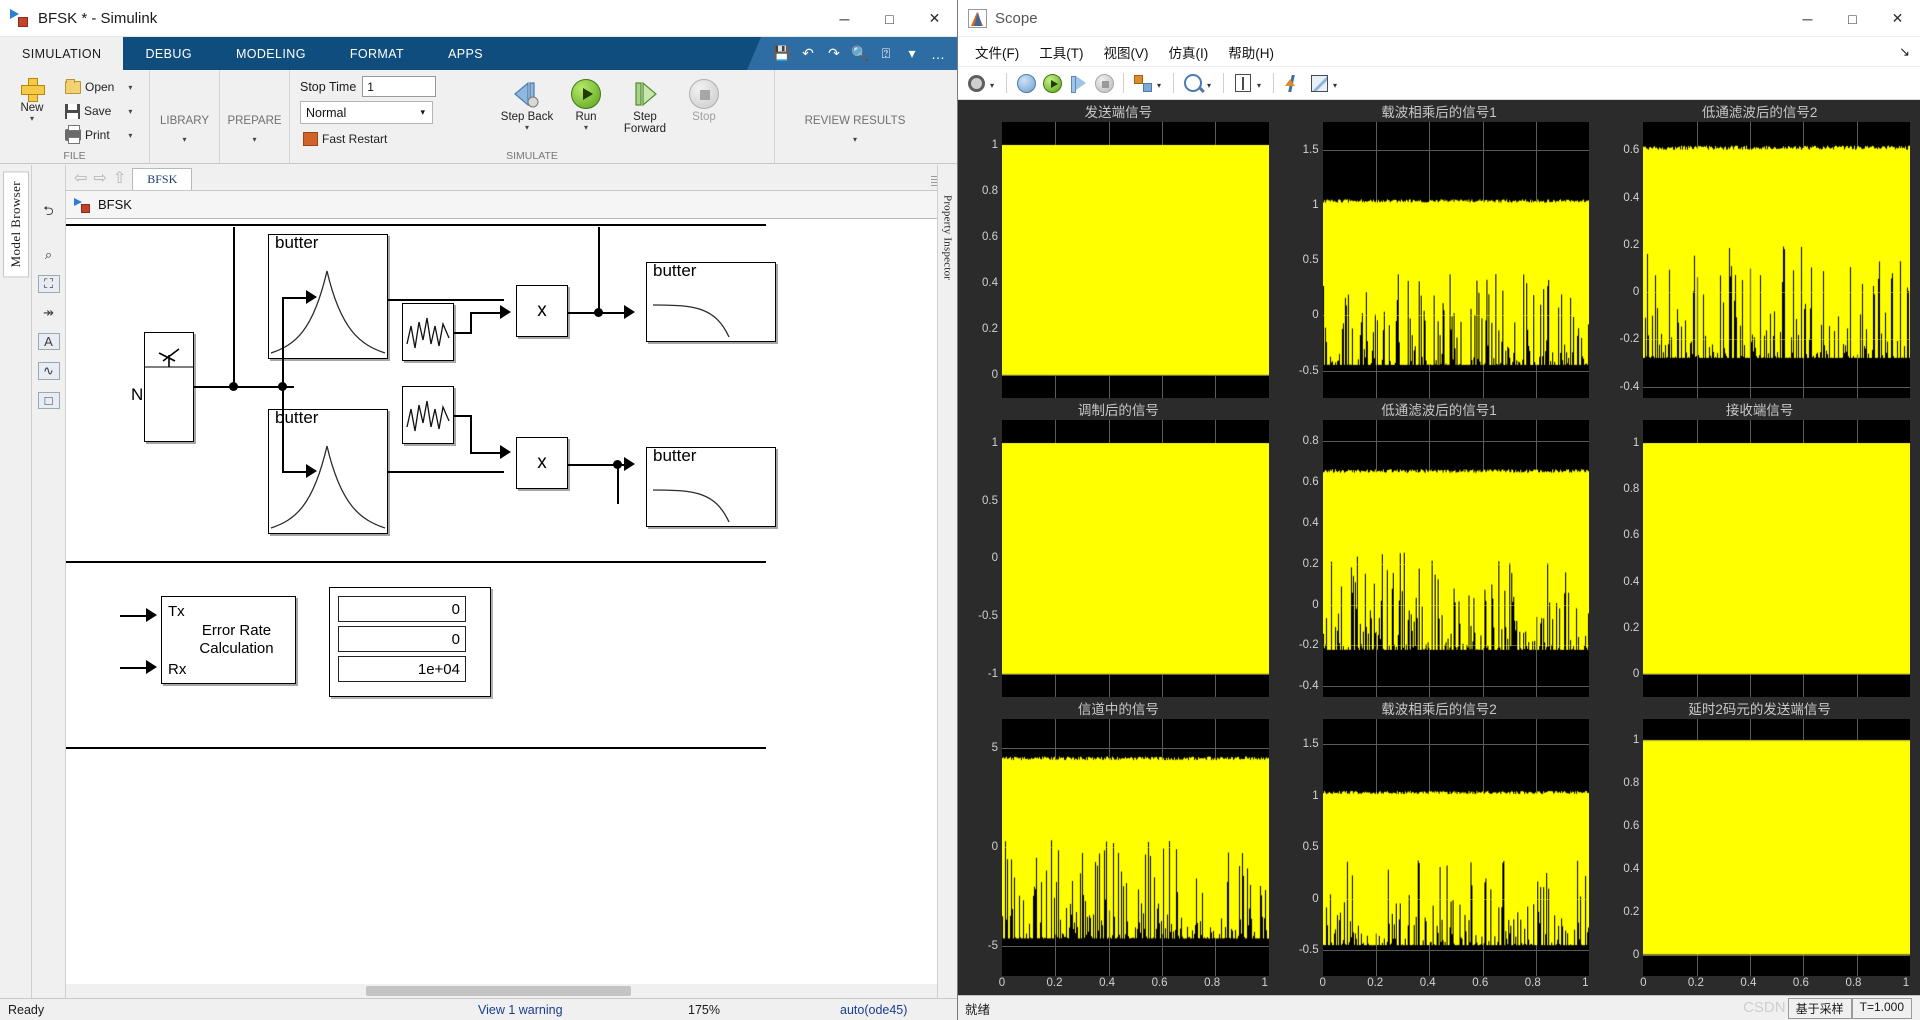  What do you see at coordinates (410, 642) in the screenshot?
I see `block-display: 0 0 1e+04` at bounding box center [410, 642].